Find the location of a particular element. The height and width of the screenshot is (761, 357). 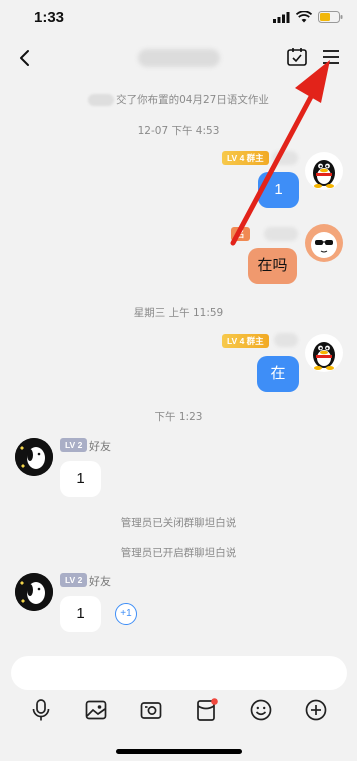

message-input is located at coordinates (179, 673).